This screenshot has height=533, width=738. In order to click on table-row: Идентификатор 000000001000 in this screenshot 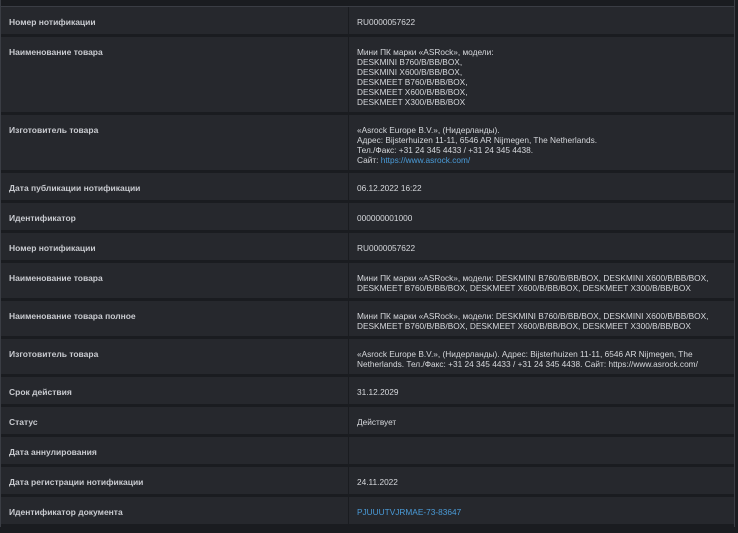, I will do `click(367, 218)`.